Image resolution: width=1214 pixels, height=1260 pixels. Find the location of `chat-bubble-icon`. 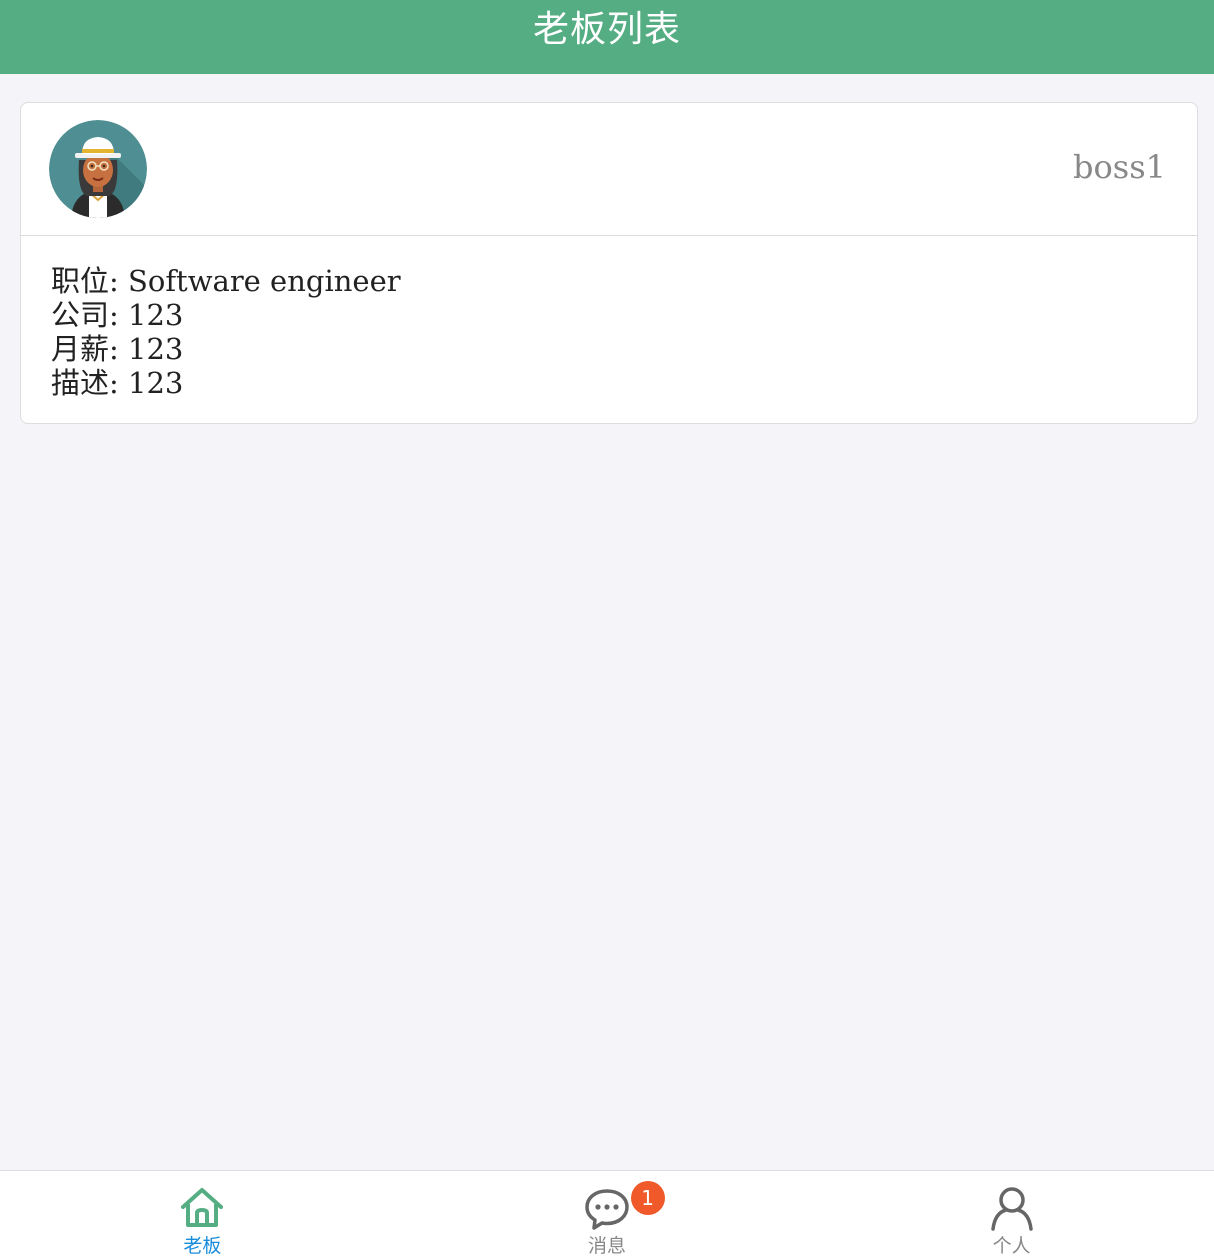

chat-bubble-icon is located at coordinates (607, 1209).